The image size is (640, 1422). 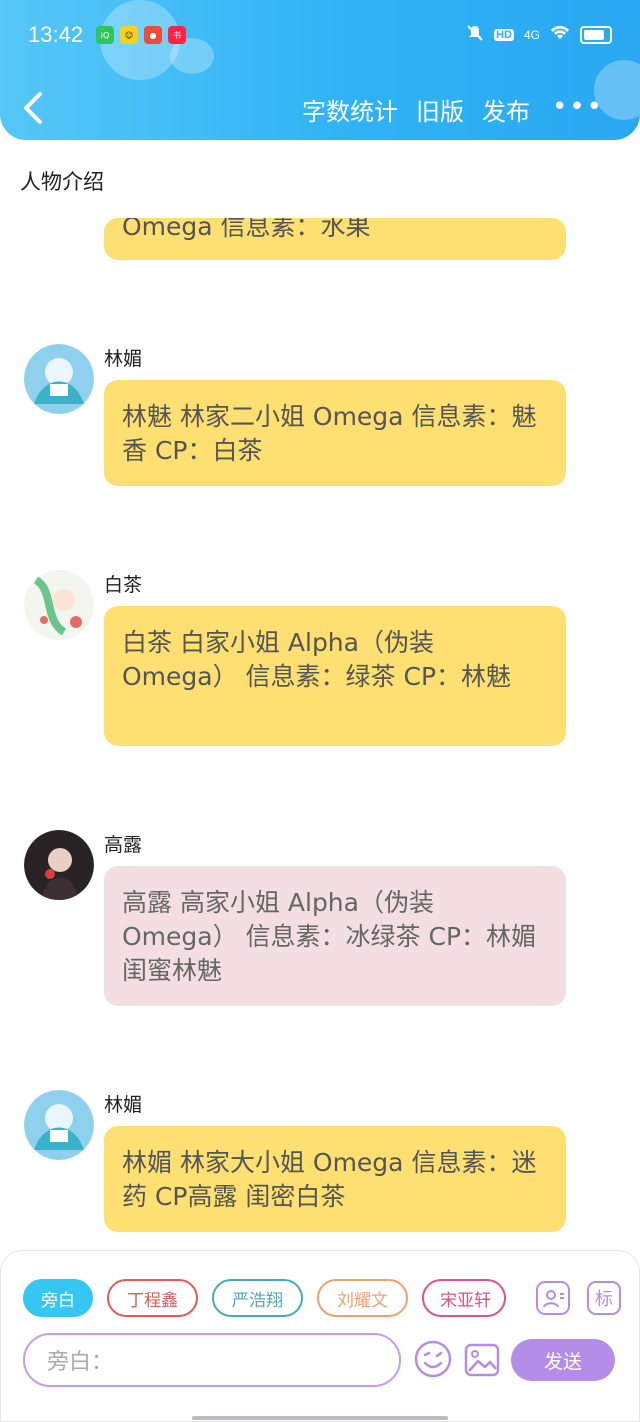 What do you see at coordinates (141, 35) in the screenshot?
I see `notification-icons: iQ ☺ ● 书` at bounding box center [141, 35].